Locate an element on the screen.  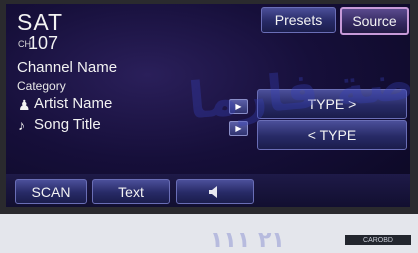
category-label: Category is located at coordinates (41, 86).